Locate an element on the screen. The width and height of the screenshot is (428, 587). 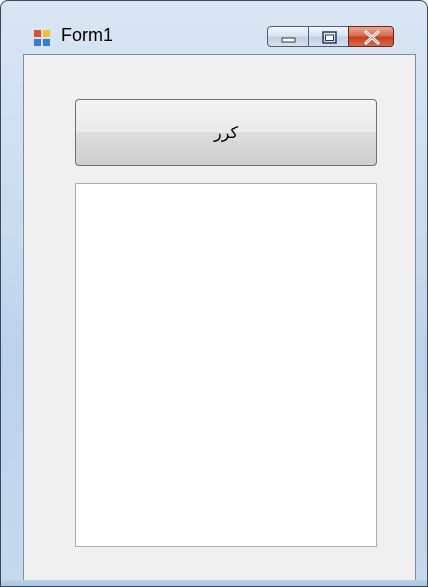
minimize-icon is located at coordinates (288, 40).